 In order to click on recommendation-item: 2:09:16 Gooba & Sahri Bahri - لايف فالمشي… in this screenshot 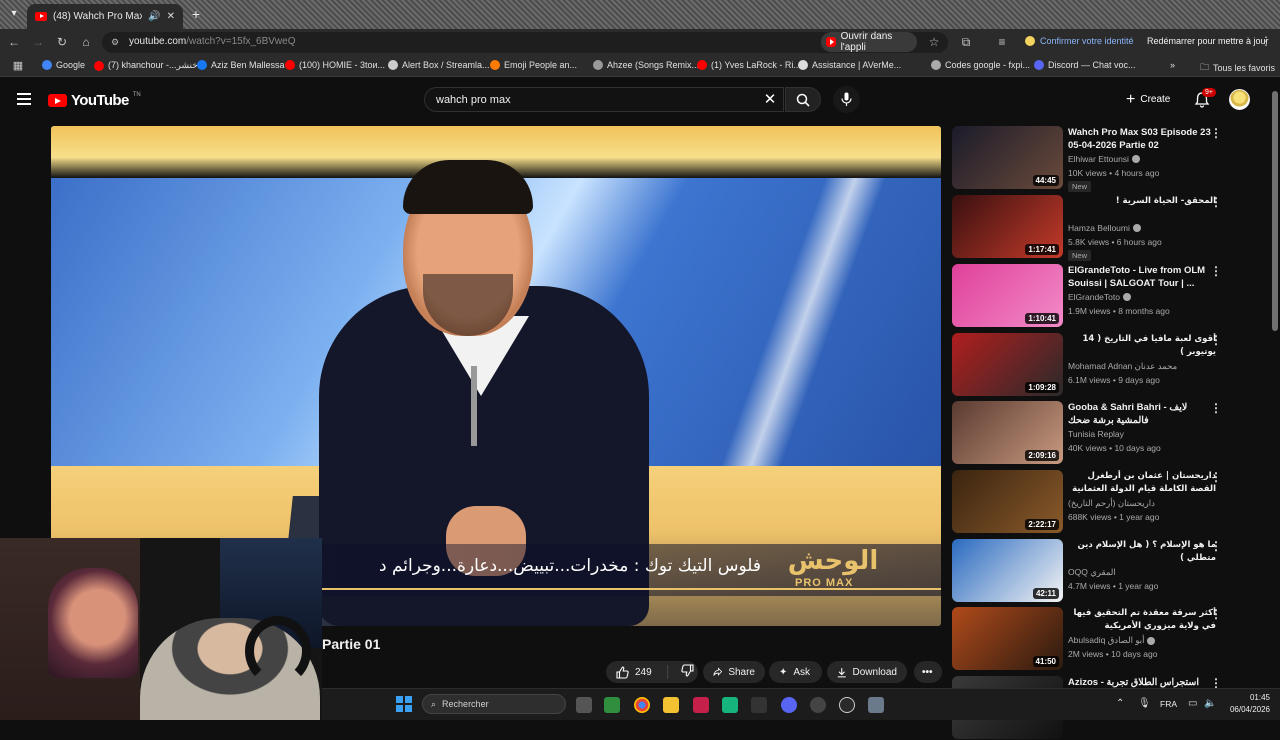, I will do `click(1112, 433)`.